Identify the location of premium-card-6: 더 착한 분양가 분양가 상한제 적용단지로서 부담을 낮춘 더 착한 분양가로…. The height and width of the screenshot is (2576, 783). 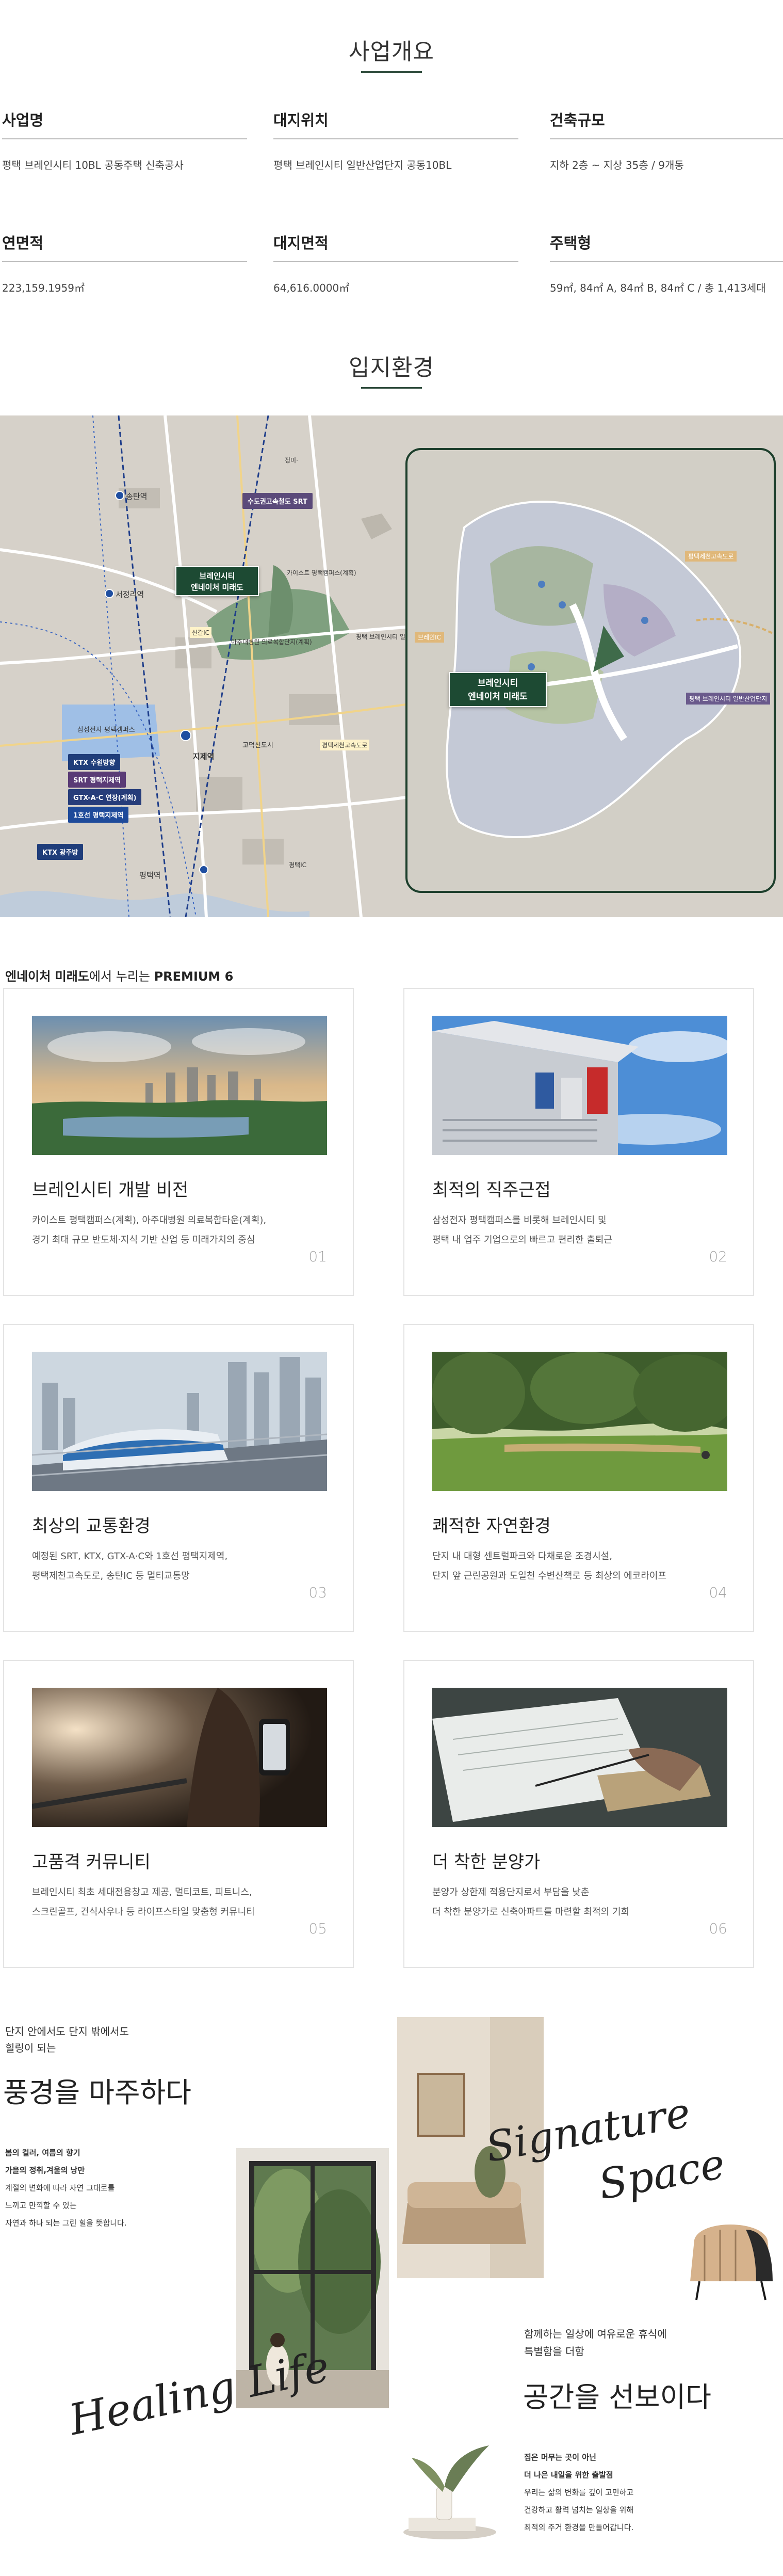
(578, 1814).